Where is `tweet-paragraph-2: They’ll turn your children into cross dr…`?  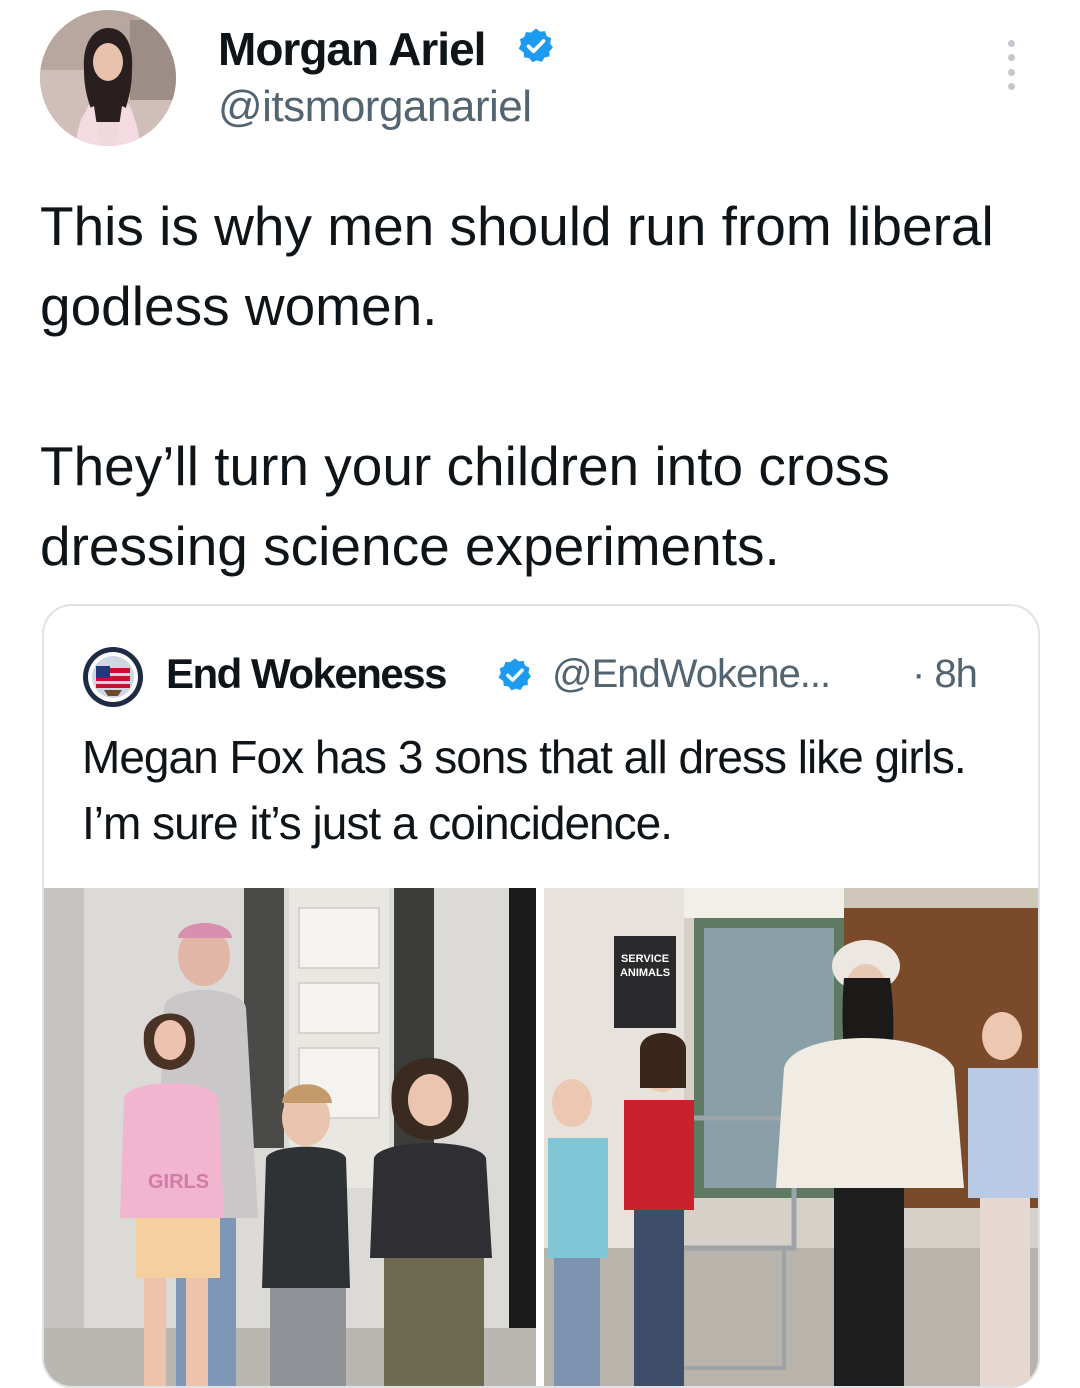
tweet-paragraph-2: They’ll turn your children into cross dr… is located at coordinates (465, 506).